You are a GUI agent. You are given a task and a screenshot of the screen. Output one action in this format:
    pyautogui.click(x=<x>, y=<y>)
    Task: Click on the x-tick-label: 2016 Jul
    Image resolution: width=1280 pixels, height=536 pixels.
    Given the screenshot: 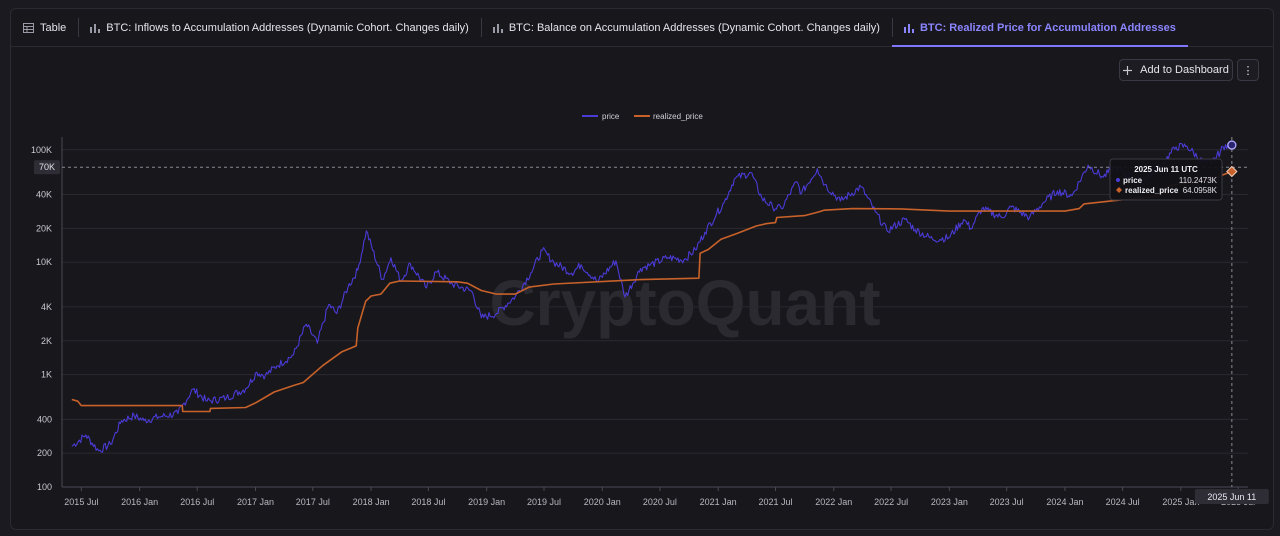 What is the action you would take?
    pyautogui.click(x=197, y=502)
    